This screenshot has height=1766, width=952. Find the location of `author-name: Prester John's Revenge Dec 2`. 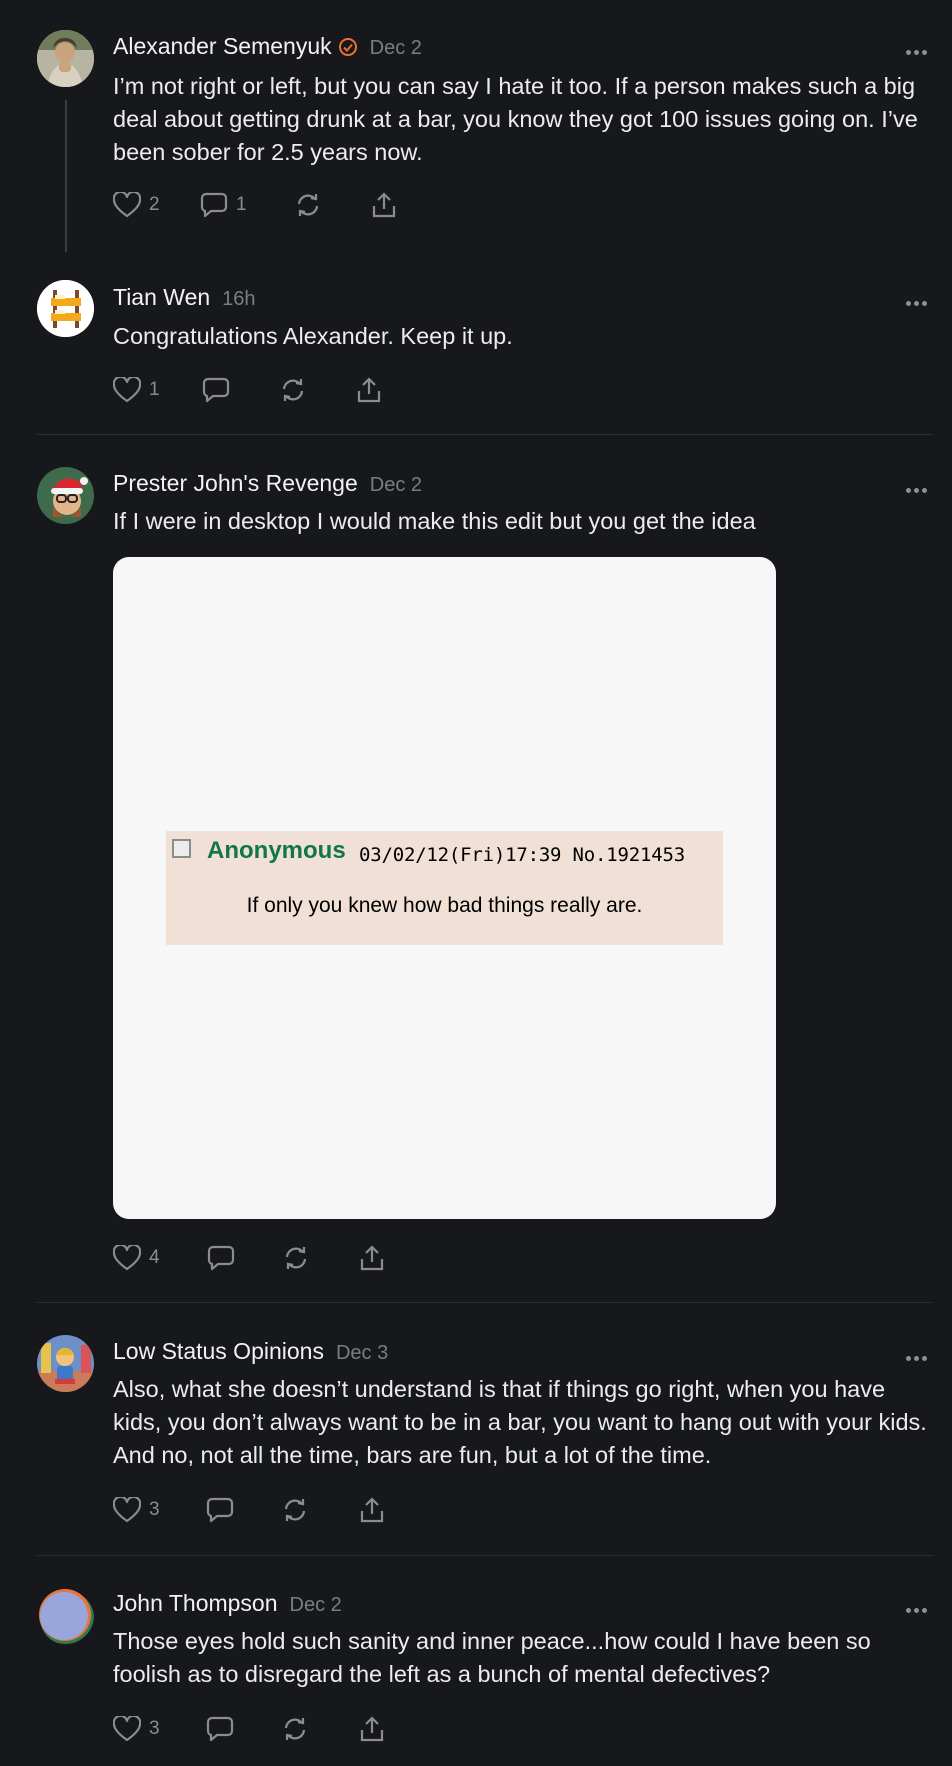

author-name: Prester John's Revenge Dec 2 is located at coordinates (267, 483).